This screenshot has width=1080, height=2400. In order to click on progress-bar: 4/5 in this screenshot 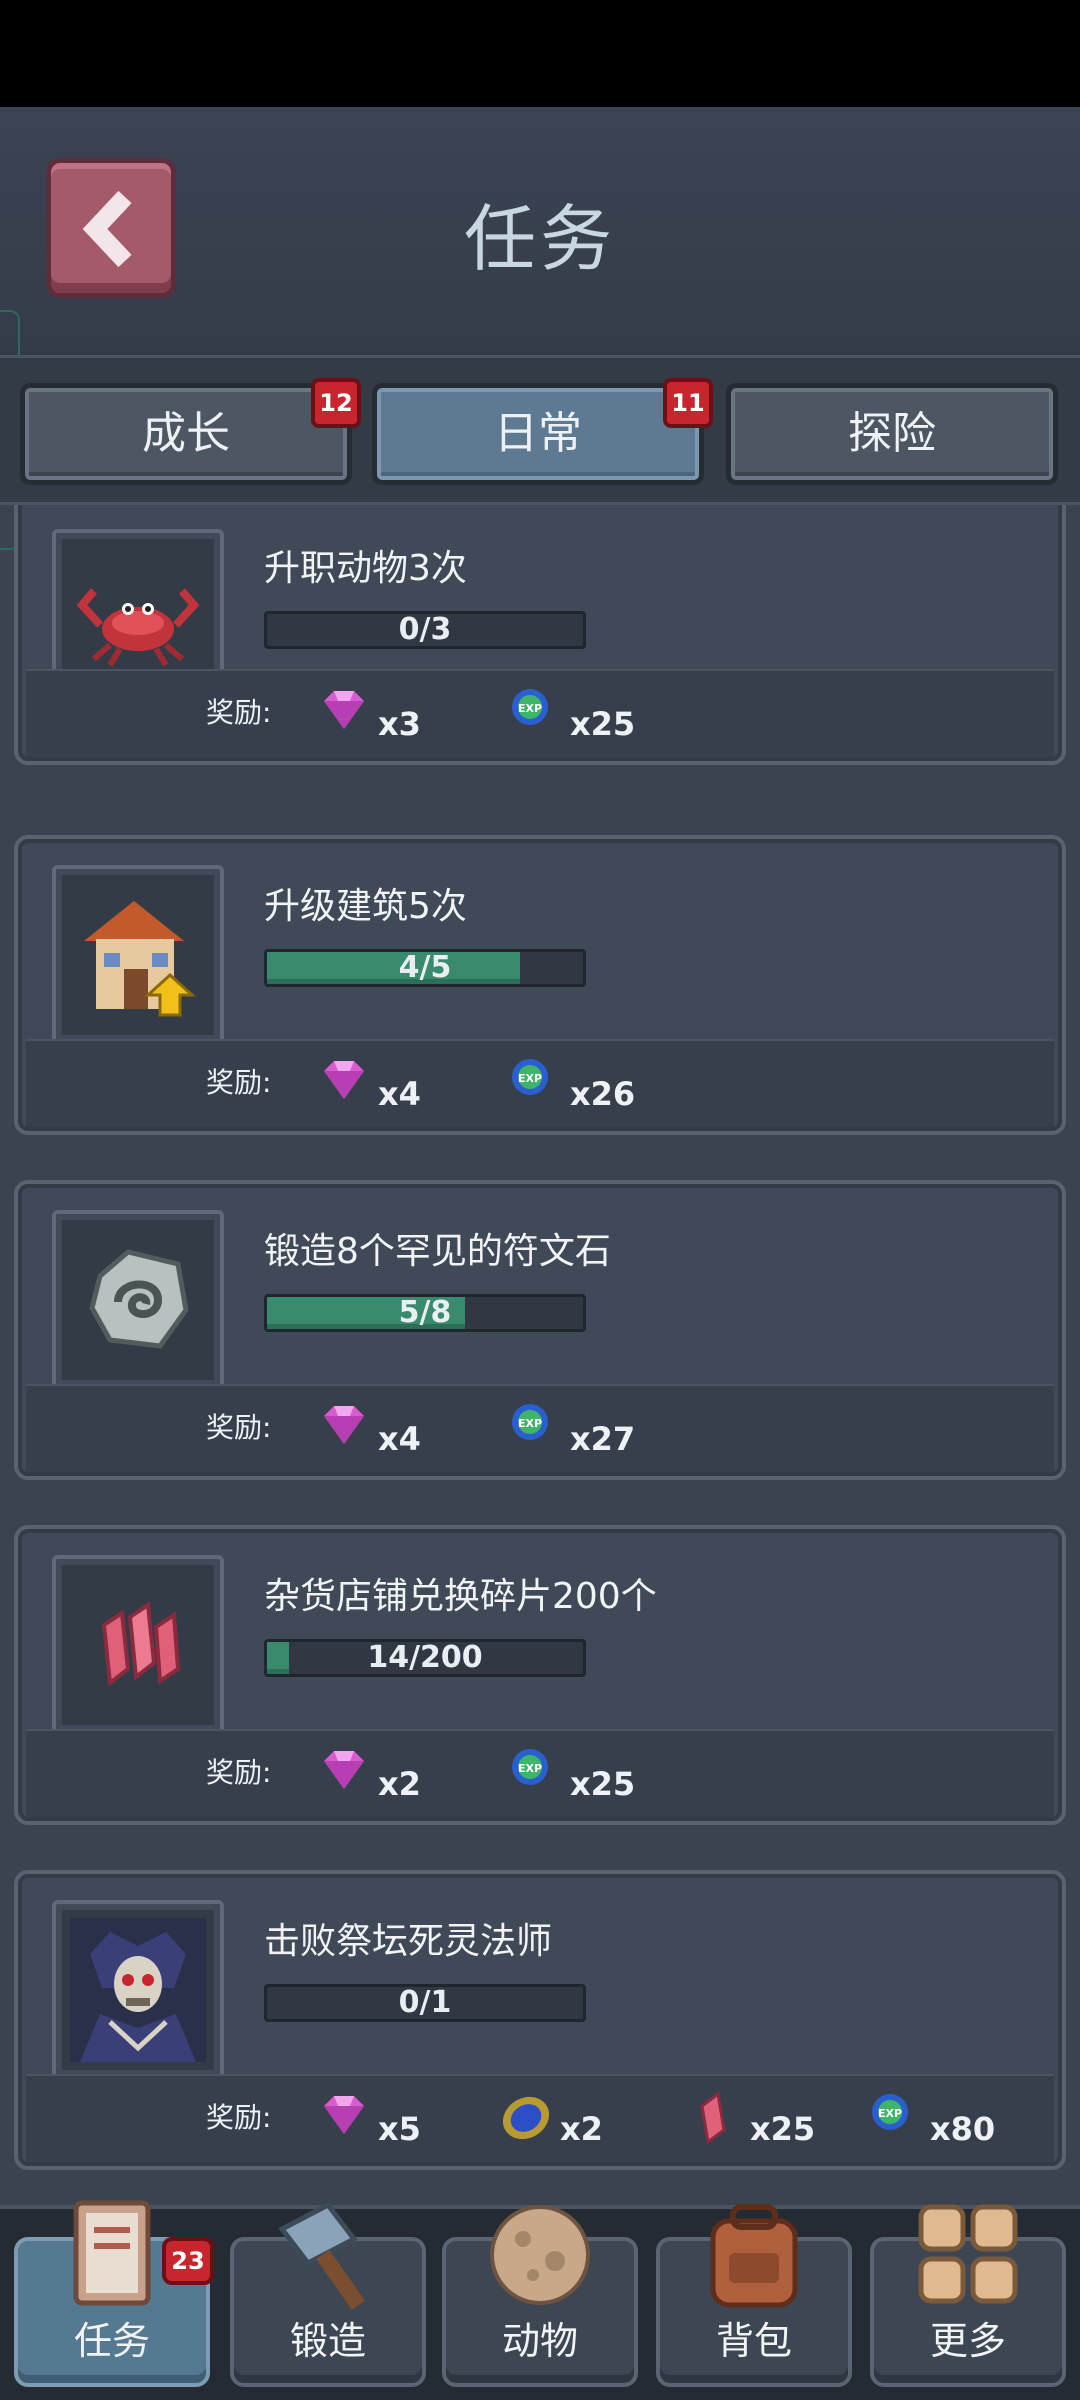, I will do `click(425, 968)`.